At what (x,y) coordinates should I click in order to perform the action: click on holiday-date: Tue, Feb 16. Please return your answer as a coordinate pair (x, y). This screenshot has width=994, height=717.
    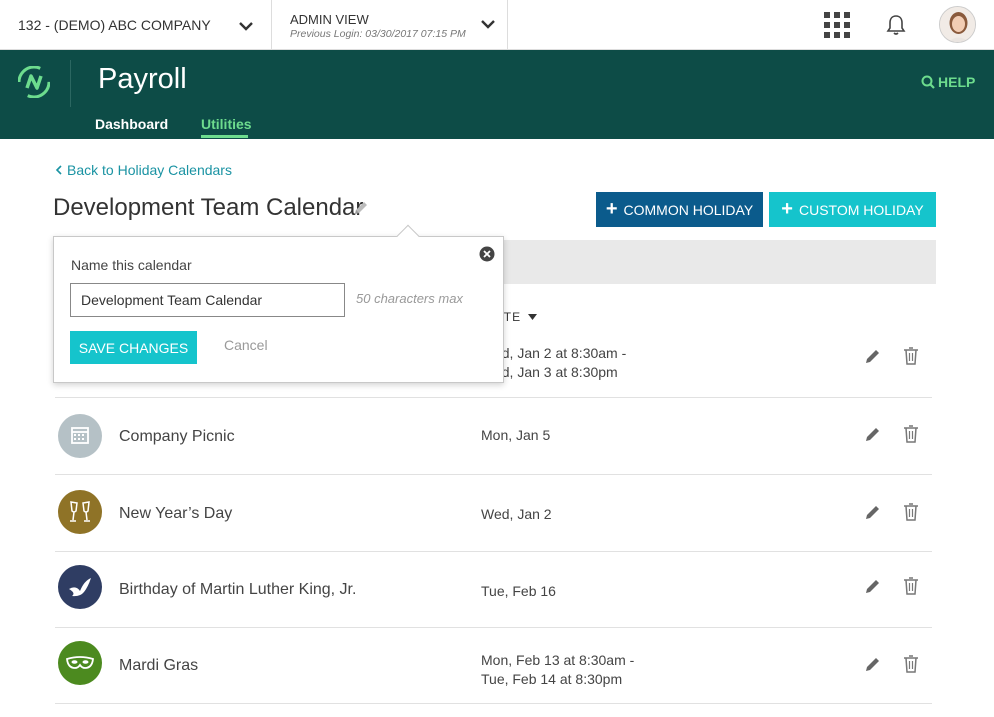
    Looking at the image, I should click on (518, 591).